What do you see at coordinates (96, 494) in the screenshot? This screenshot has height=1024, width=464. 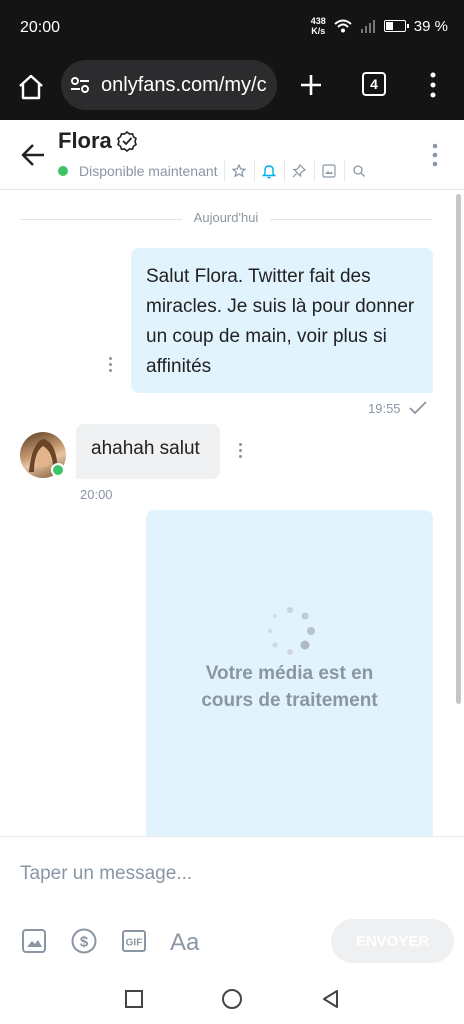 I see `message-time: 20:00` at bounding box center [96, 494].